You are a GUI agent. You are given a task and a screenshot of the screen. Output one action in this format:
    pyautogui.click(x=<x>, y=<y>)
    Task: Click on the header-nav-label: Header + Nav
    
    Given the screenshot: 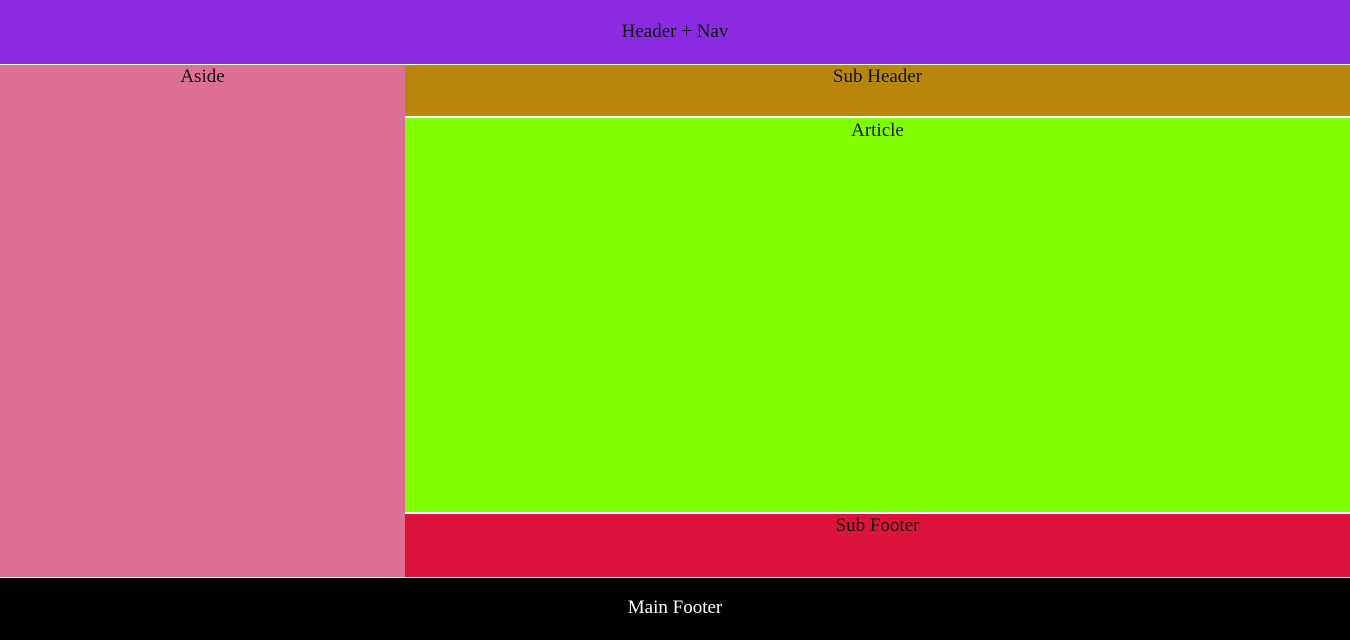 What is the action you would take?
    pyautogui.click(x=675, y=31)
    